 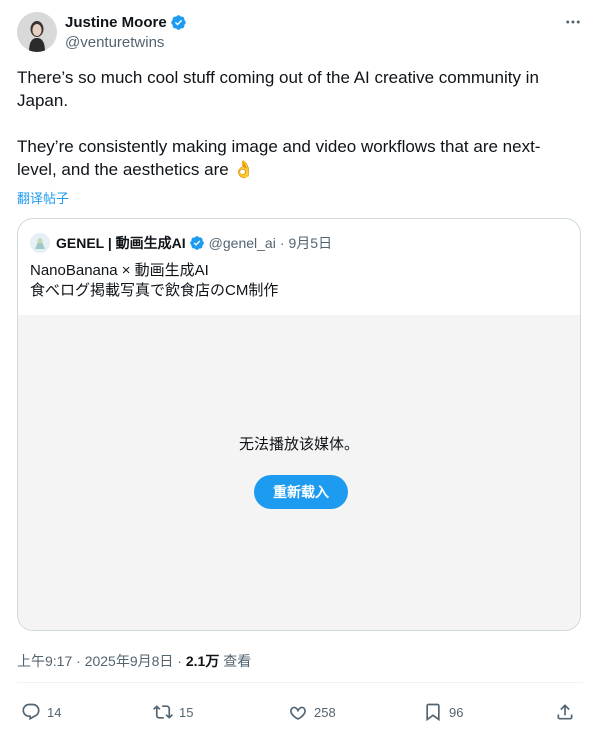 I want to click on bookmark-button: 96, so click(x=443, y=712).